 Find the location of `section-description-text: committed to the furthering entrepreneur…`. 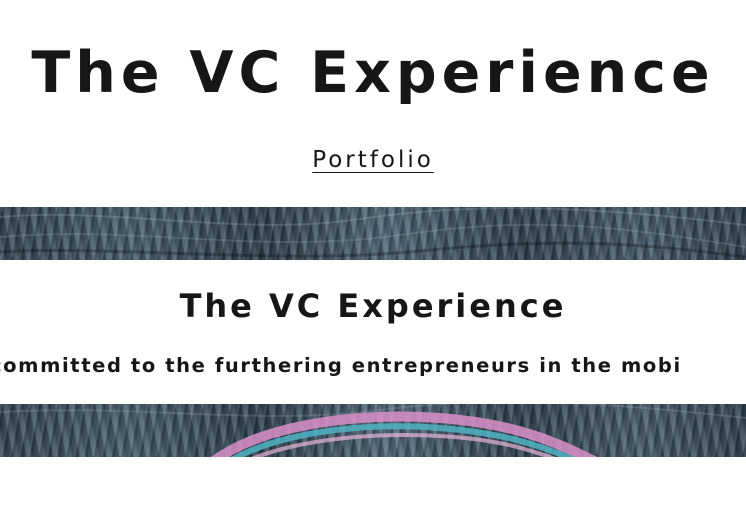

section-description-text: committed to the furthering entrepreneur… is located at coordinates (341, 365).